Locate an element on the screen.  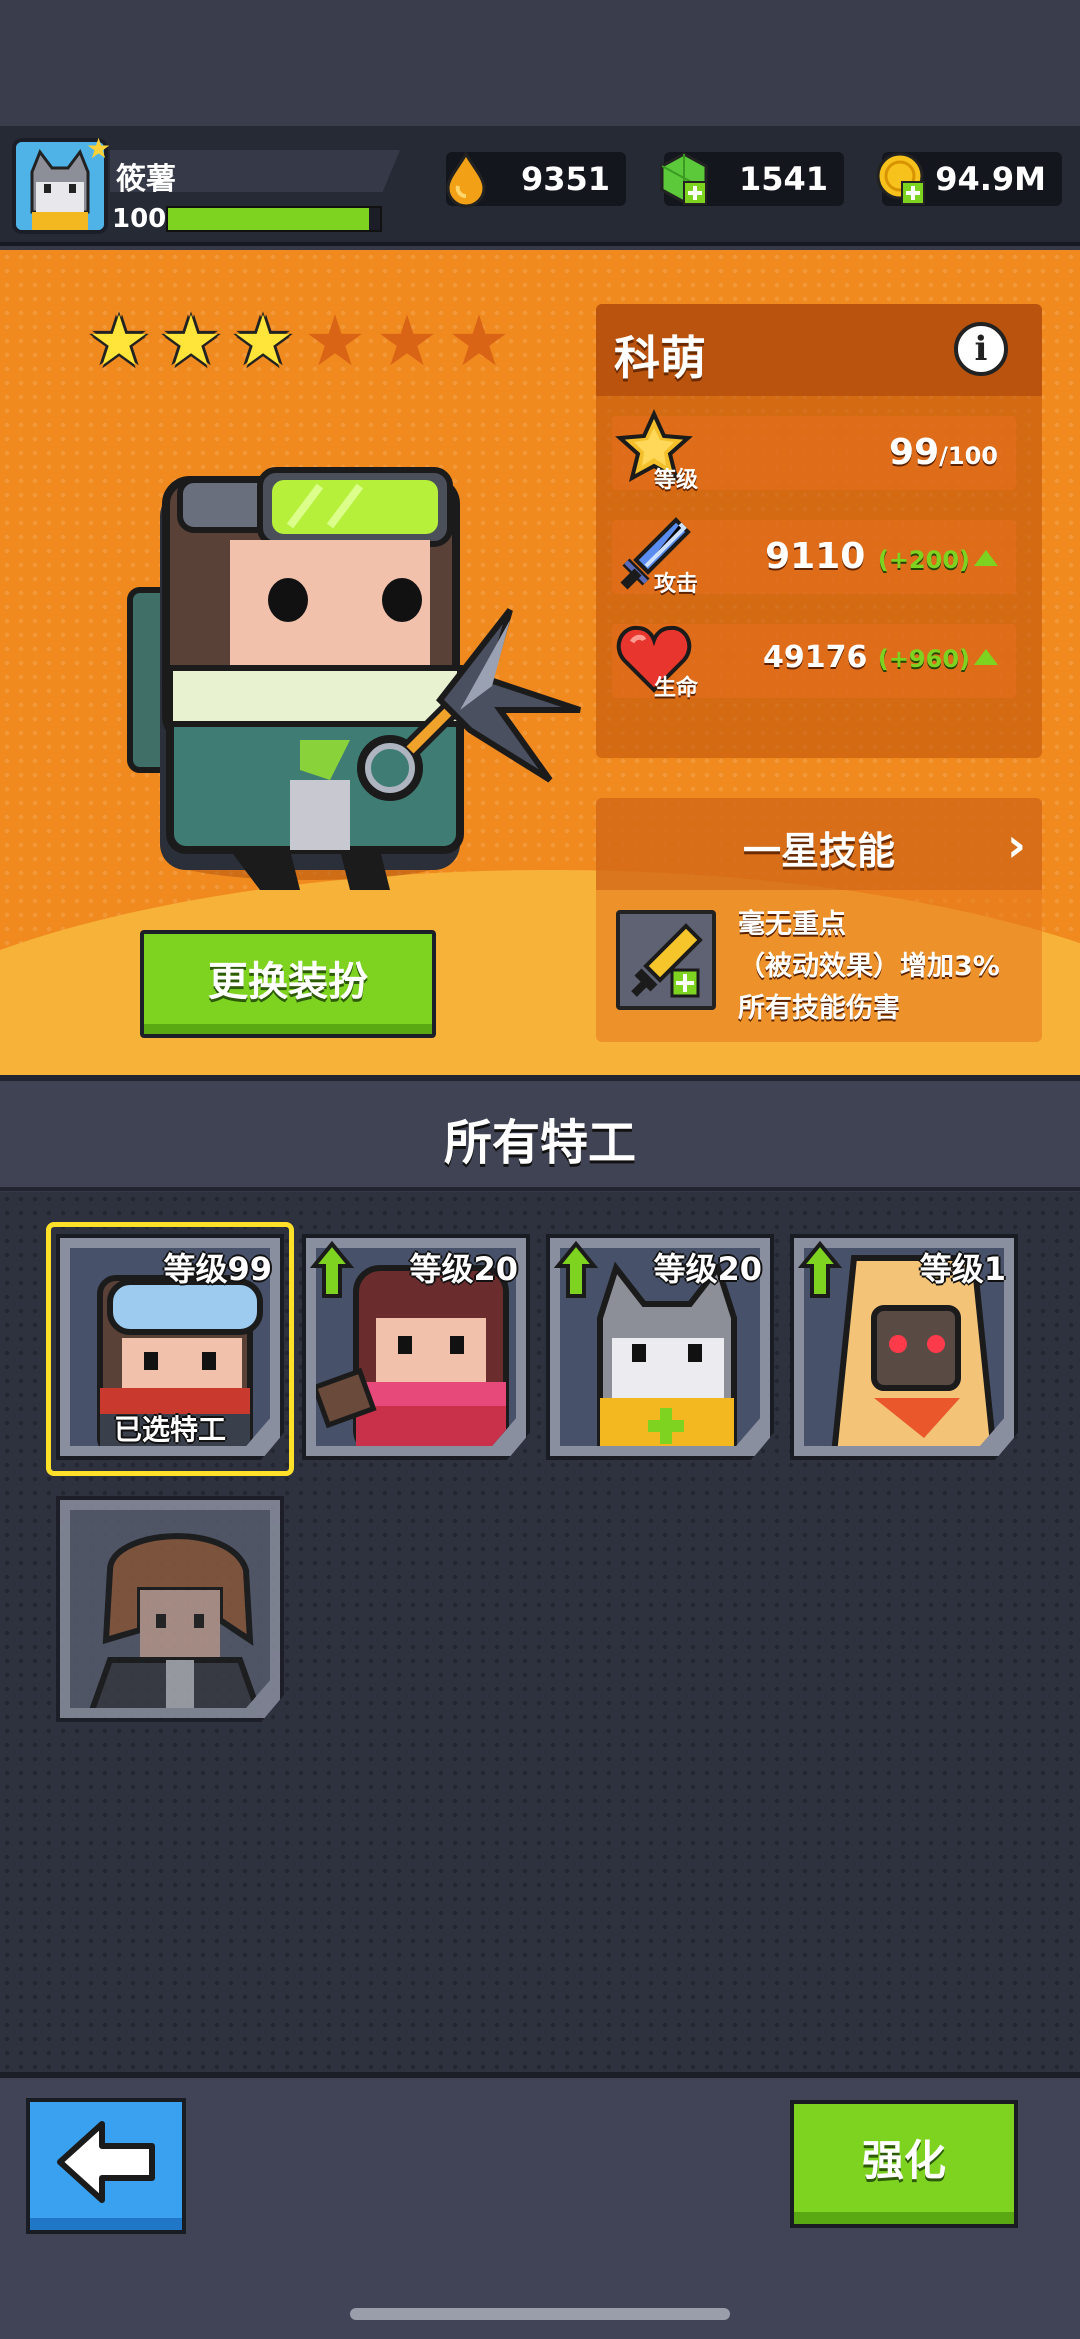
gold-coin-icon is located at coordinates (900, 178).